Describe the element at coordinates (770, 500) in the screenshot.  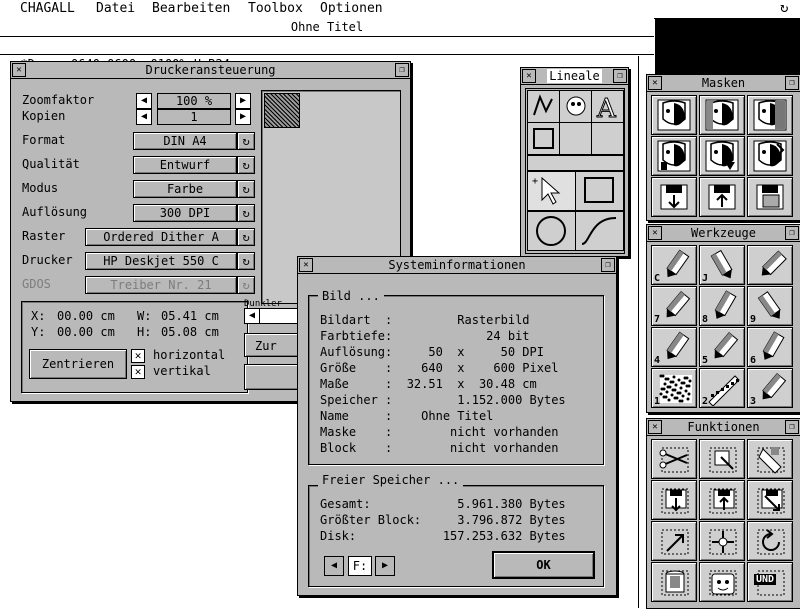
I see `paste-diagonal-icon` at that location.